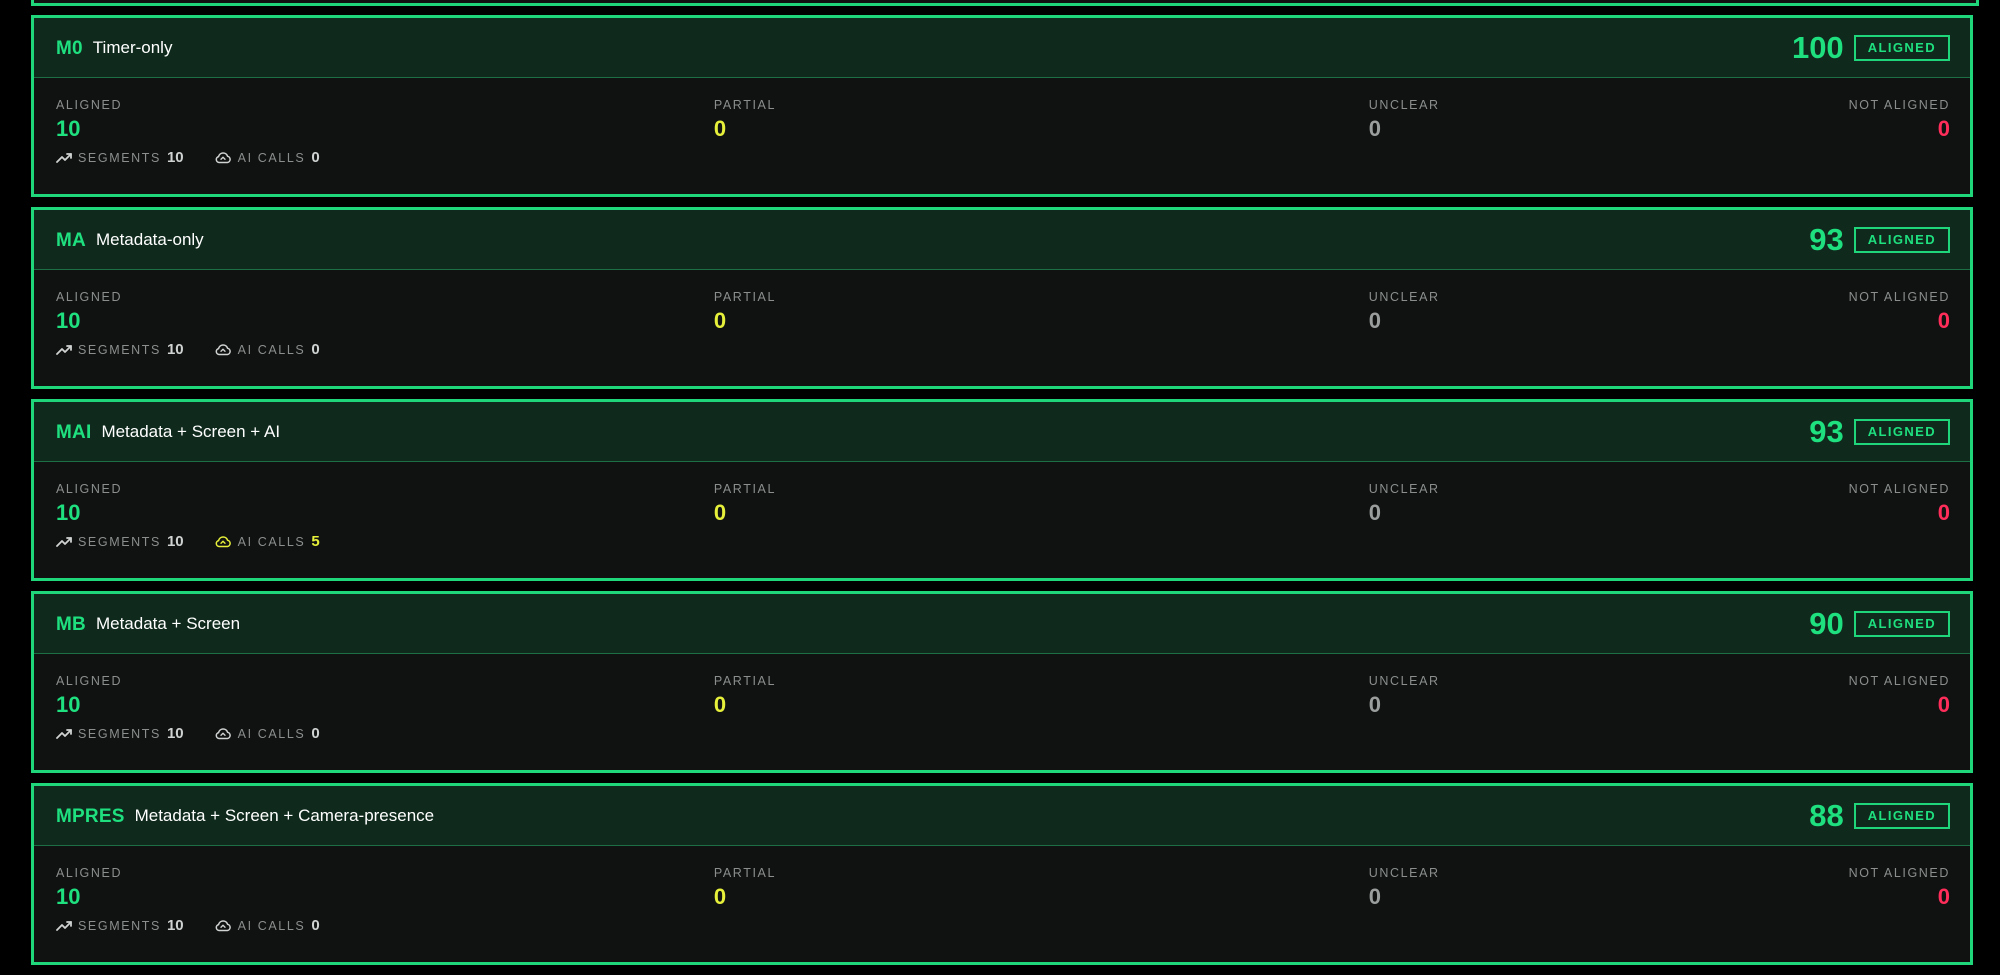 This screenshot has height=975, width=2000. Describe the element at coordinates (71, 624) in the screenshot. I see `model-code: MB` at that location.